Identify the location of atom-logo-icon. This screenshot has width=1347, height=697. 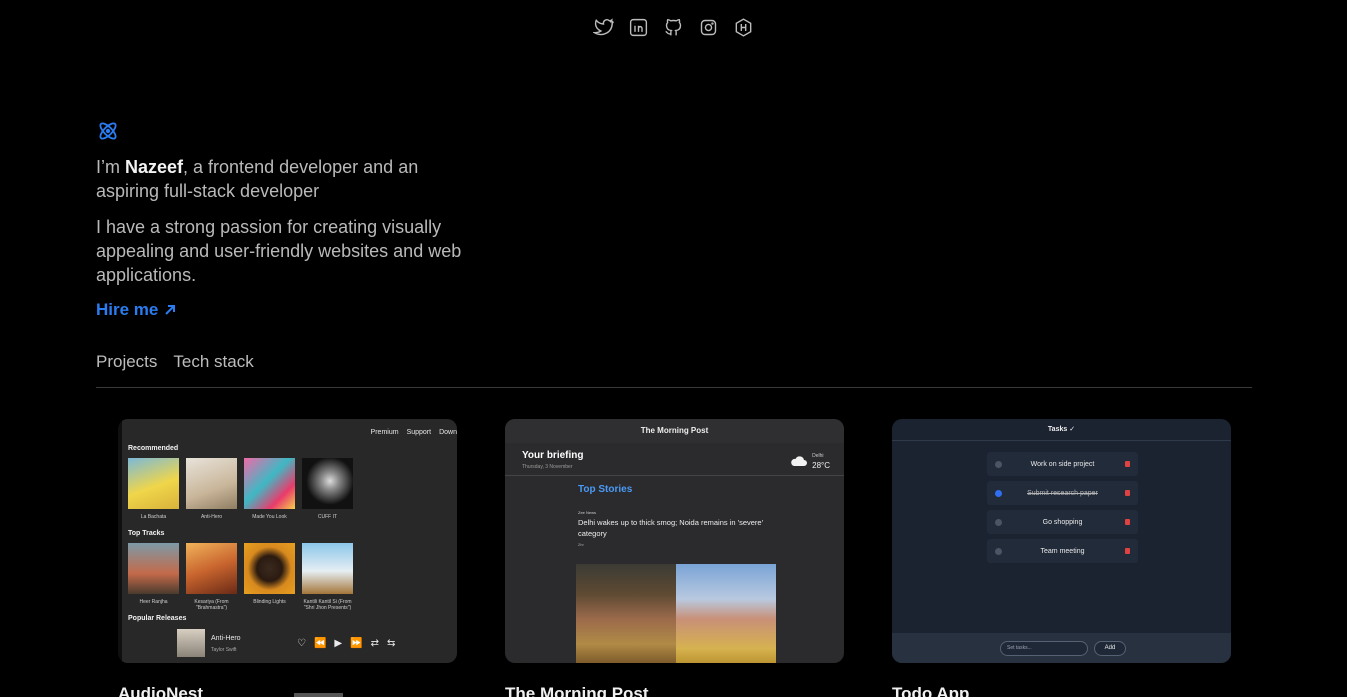
(108, 131).